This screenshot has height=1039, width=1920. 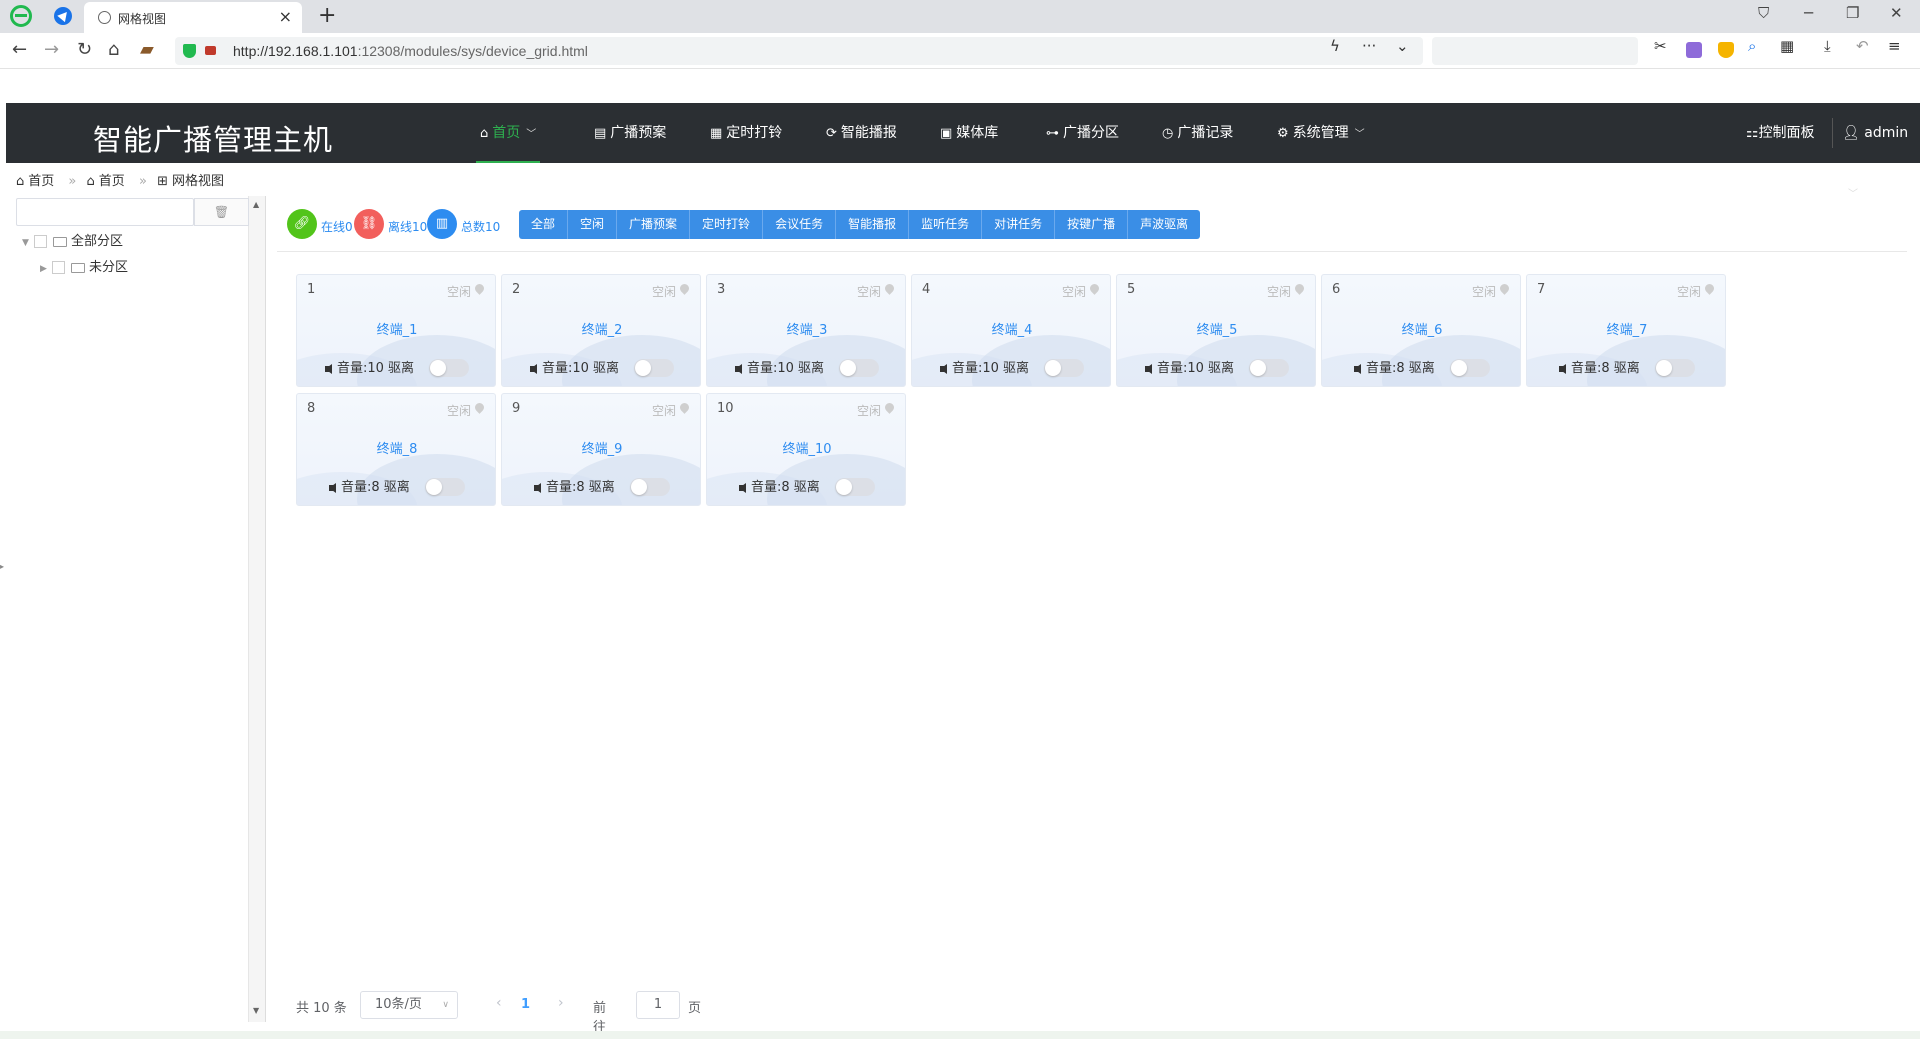 What do you see at coordinates (2, 566) in the screenshot?
I see `collapse-sidebar-icon: ▸` at bounding box center [2, 566].